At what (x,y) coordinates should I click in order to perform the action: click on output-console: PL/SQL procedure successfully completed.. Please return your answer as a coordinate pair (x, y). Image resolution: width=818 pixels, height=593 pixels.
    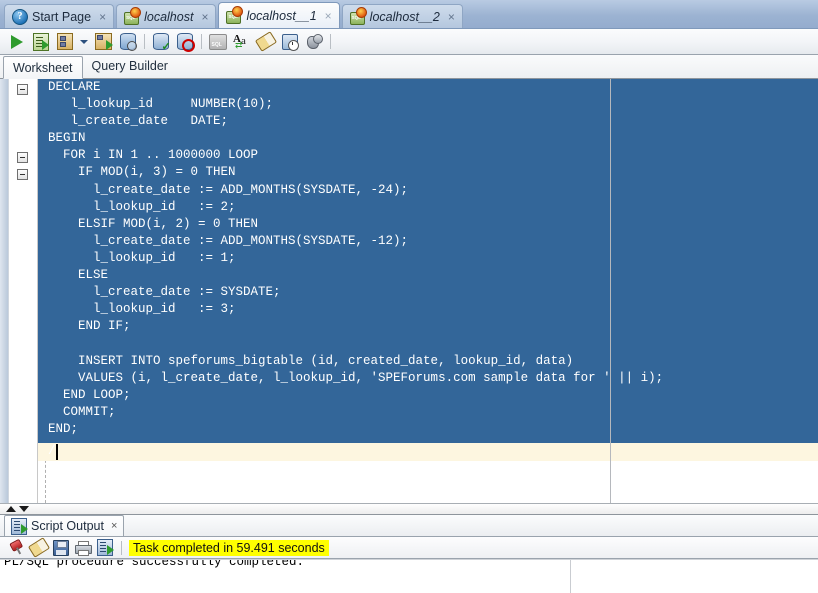
    Looking at the image, I should click on (409, 576).